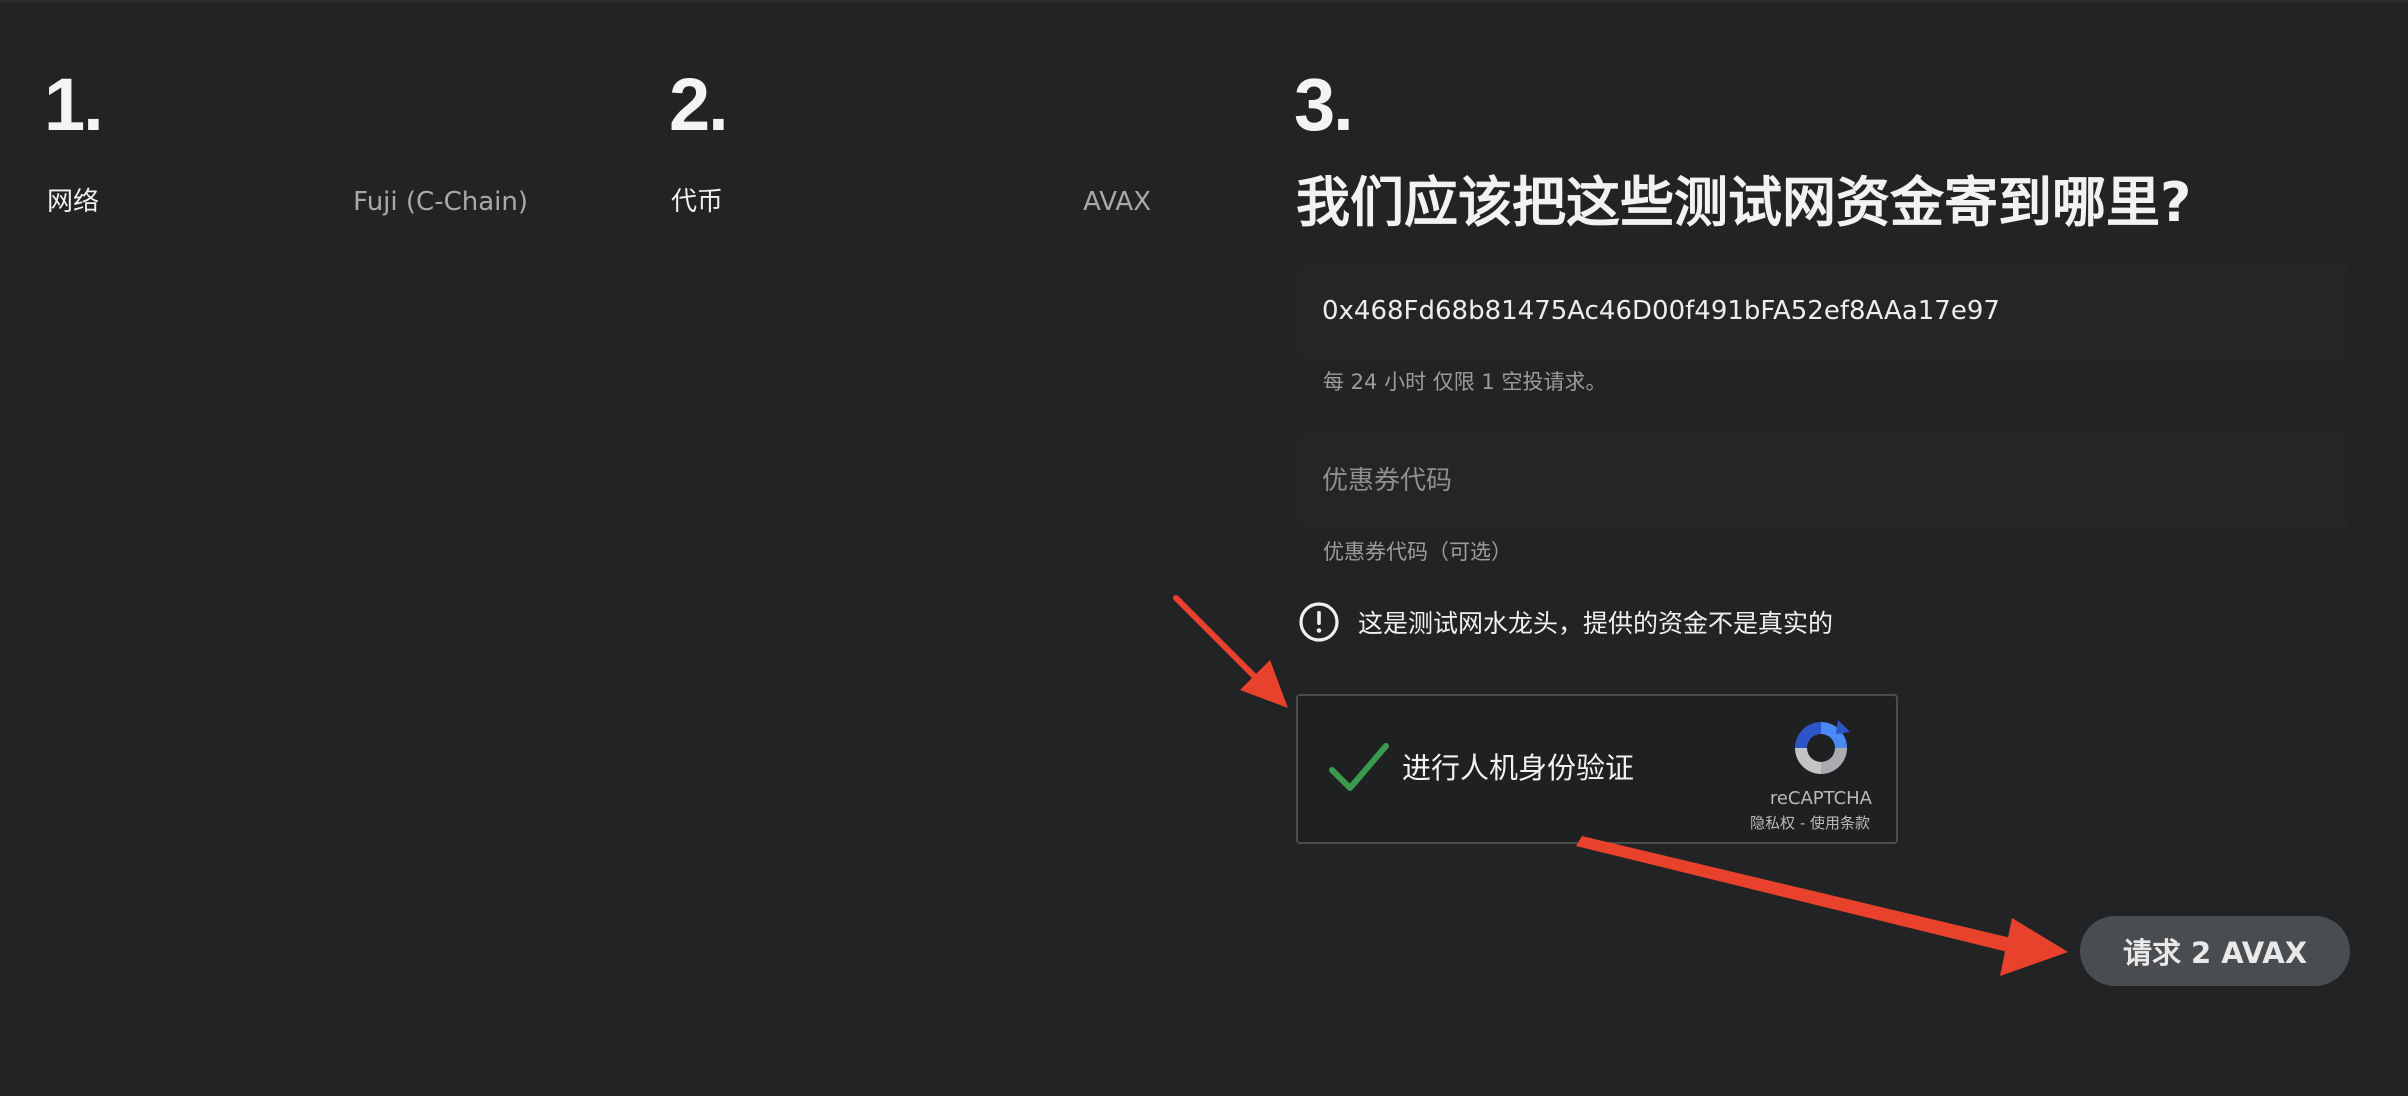 The width and height of the screenshot is (2408, 1096). Describe the element at coordinates (1744, 202) in the screenshot. I see `destination-question: 我们应该把这些测试网资金寄到哪里?` at that location.